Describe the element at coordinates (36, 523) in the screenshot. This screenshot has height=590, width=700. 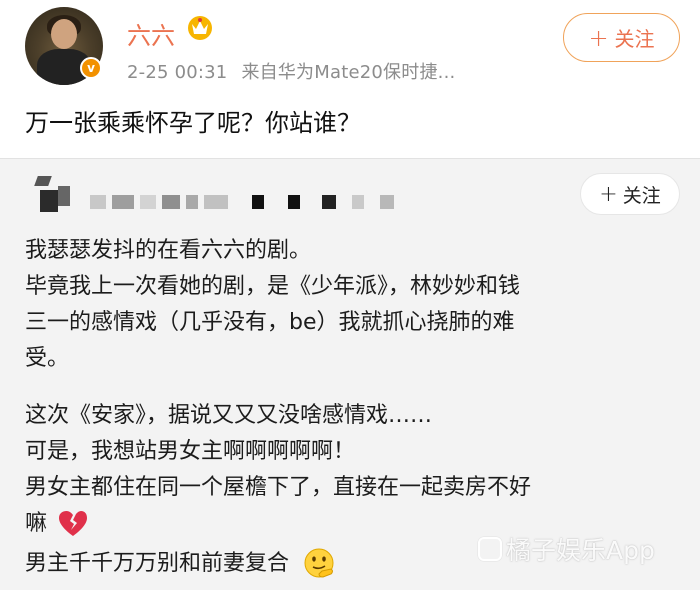
I see `quoted-line-text: 嘛` at that location.